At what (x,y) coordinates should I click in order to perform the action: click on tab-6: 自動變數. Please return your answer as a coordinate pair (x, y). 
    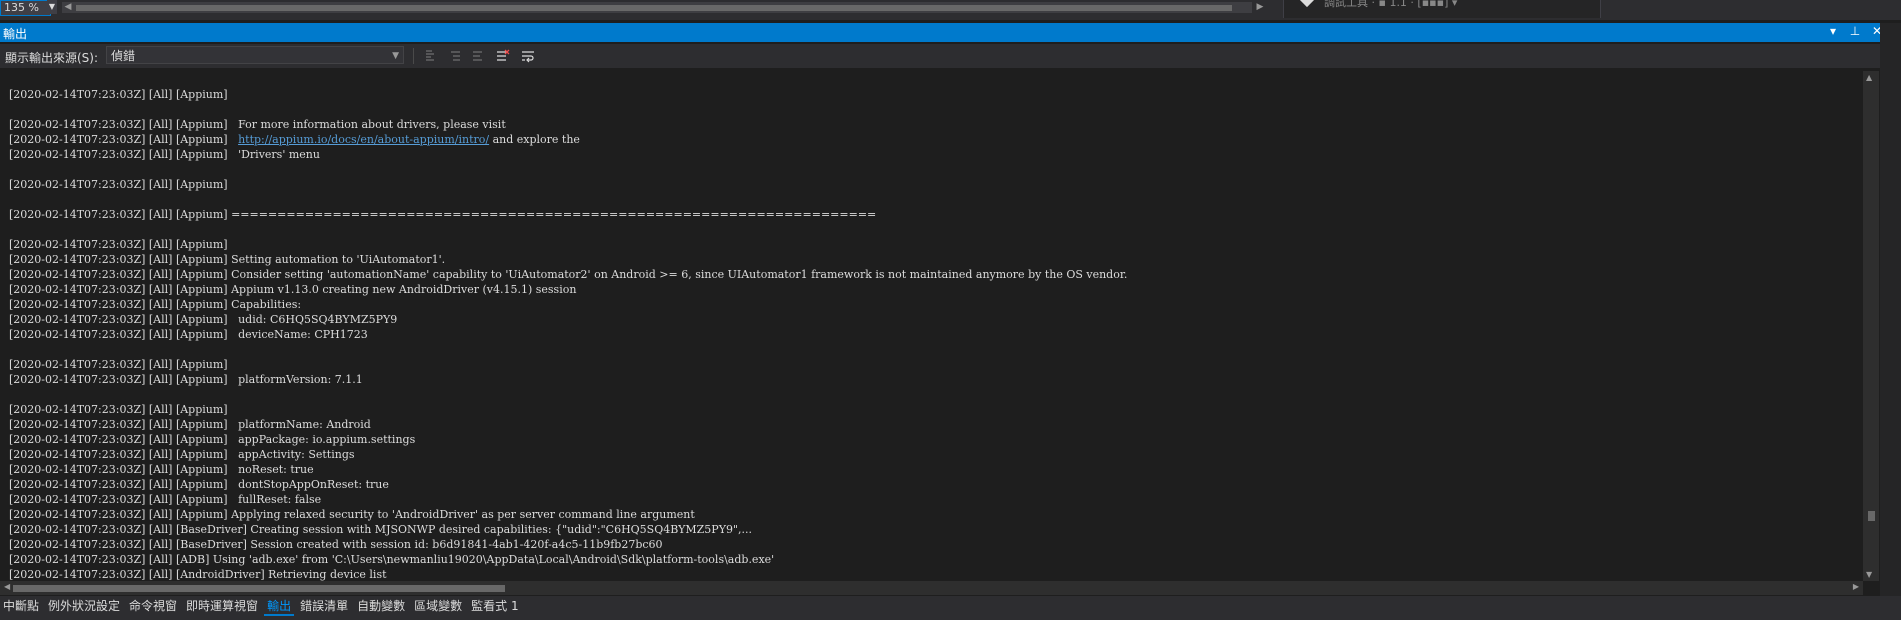
    Looking at the image, I should click on (381, 606).